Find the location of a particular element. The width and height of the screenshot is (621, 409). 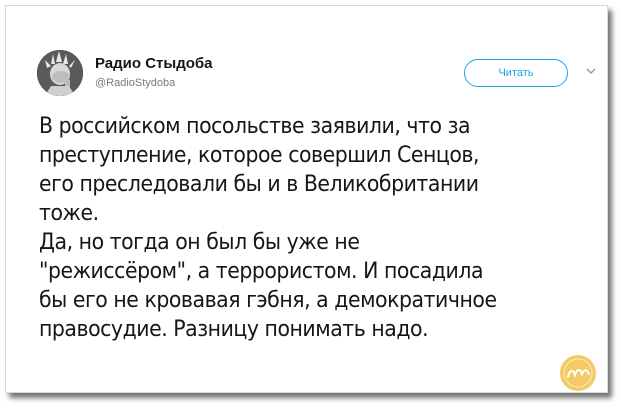

chevron-down-icon is located at coordinates (591, 71).